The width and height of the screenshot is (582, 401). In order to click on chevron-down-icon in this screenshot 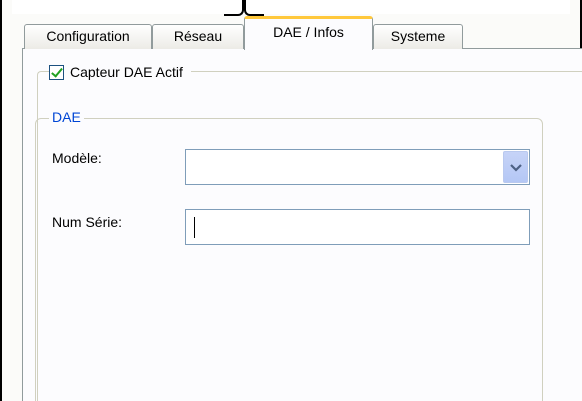, I will do `click(516, 168)`.